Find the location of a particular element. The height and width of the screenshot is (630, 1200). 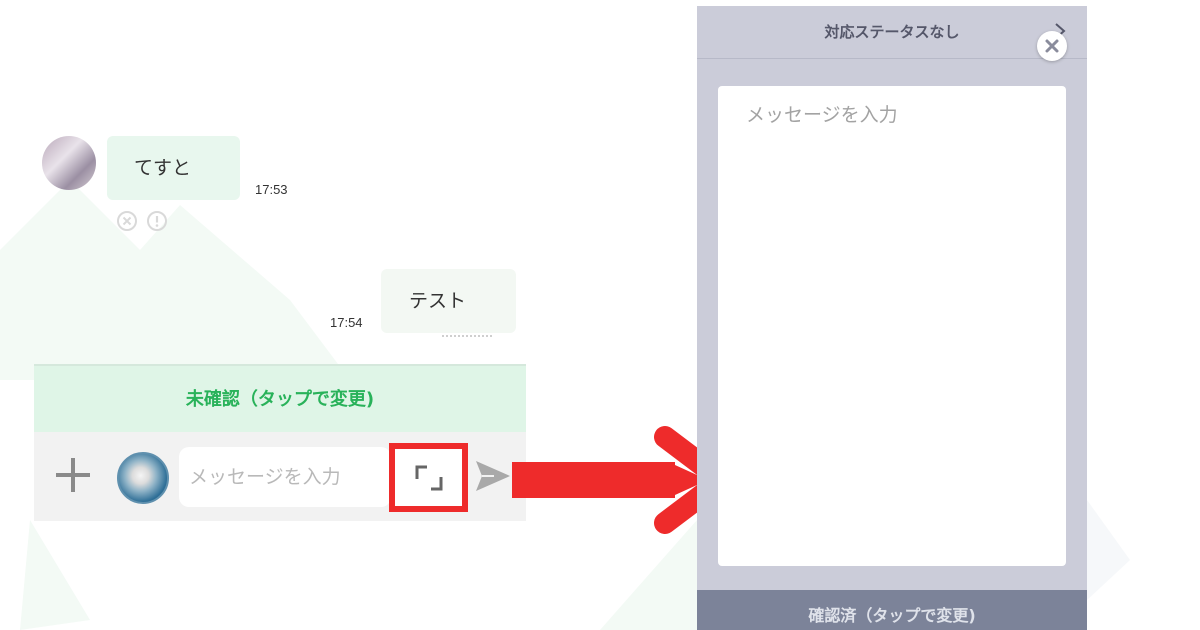

panel-status-title: 対応ステータスなし is located at coordinates (892, 32).